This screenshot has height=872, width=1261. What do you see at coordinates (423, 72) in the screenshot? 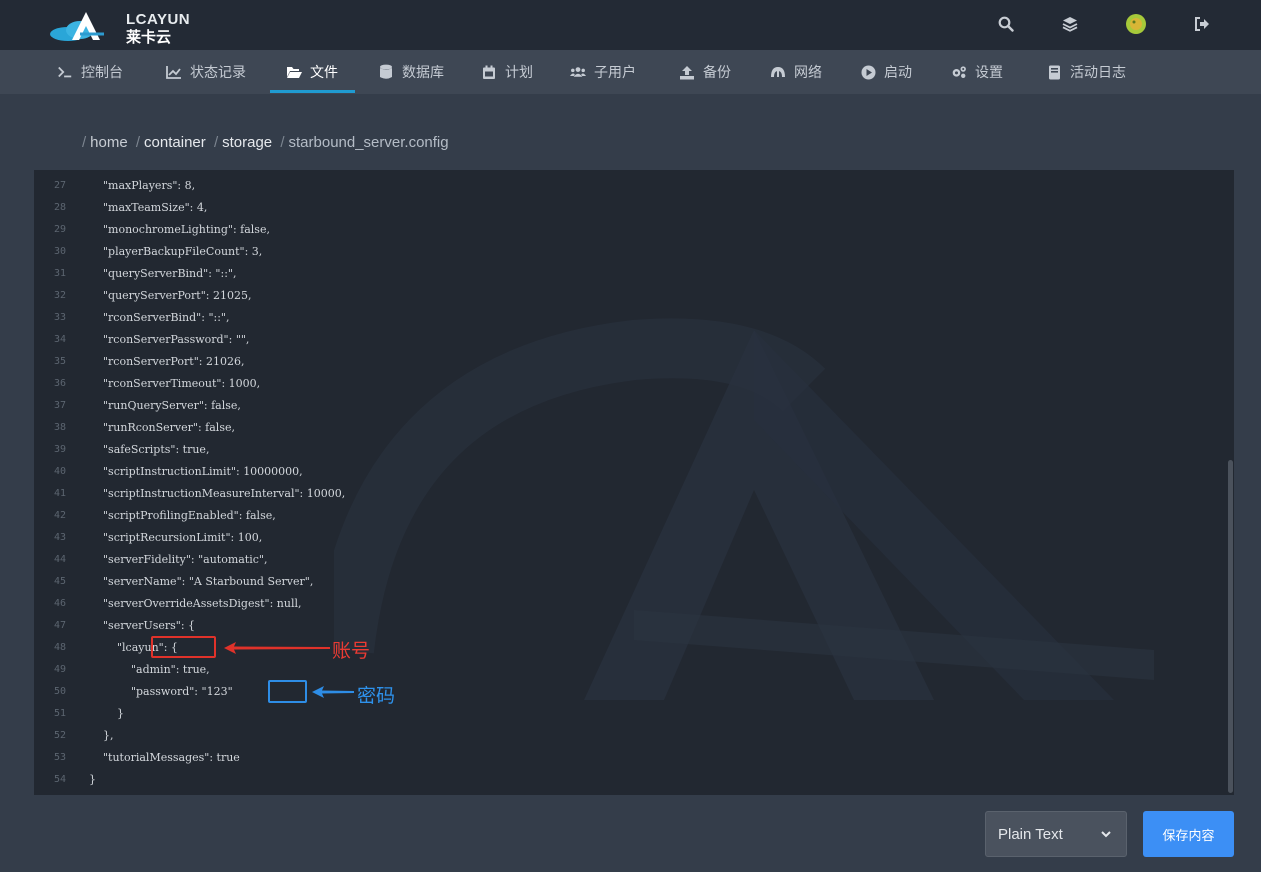
I see `nav-item-label: 数据库` at bounding box center [423, 72].